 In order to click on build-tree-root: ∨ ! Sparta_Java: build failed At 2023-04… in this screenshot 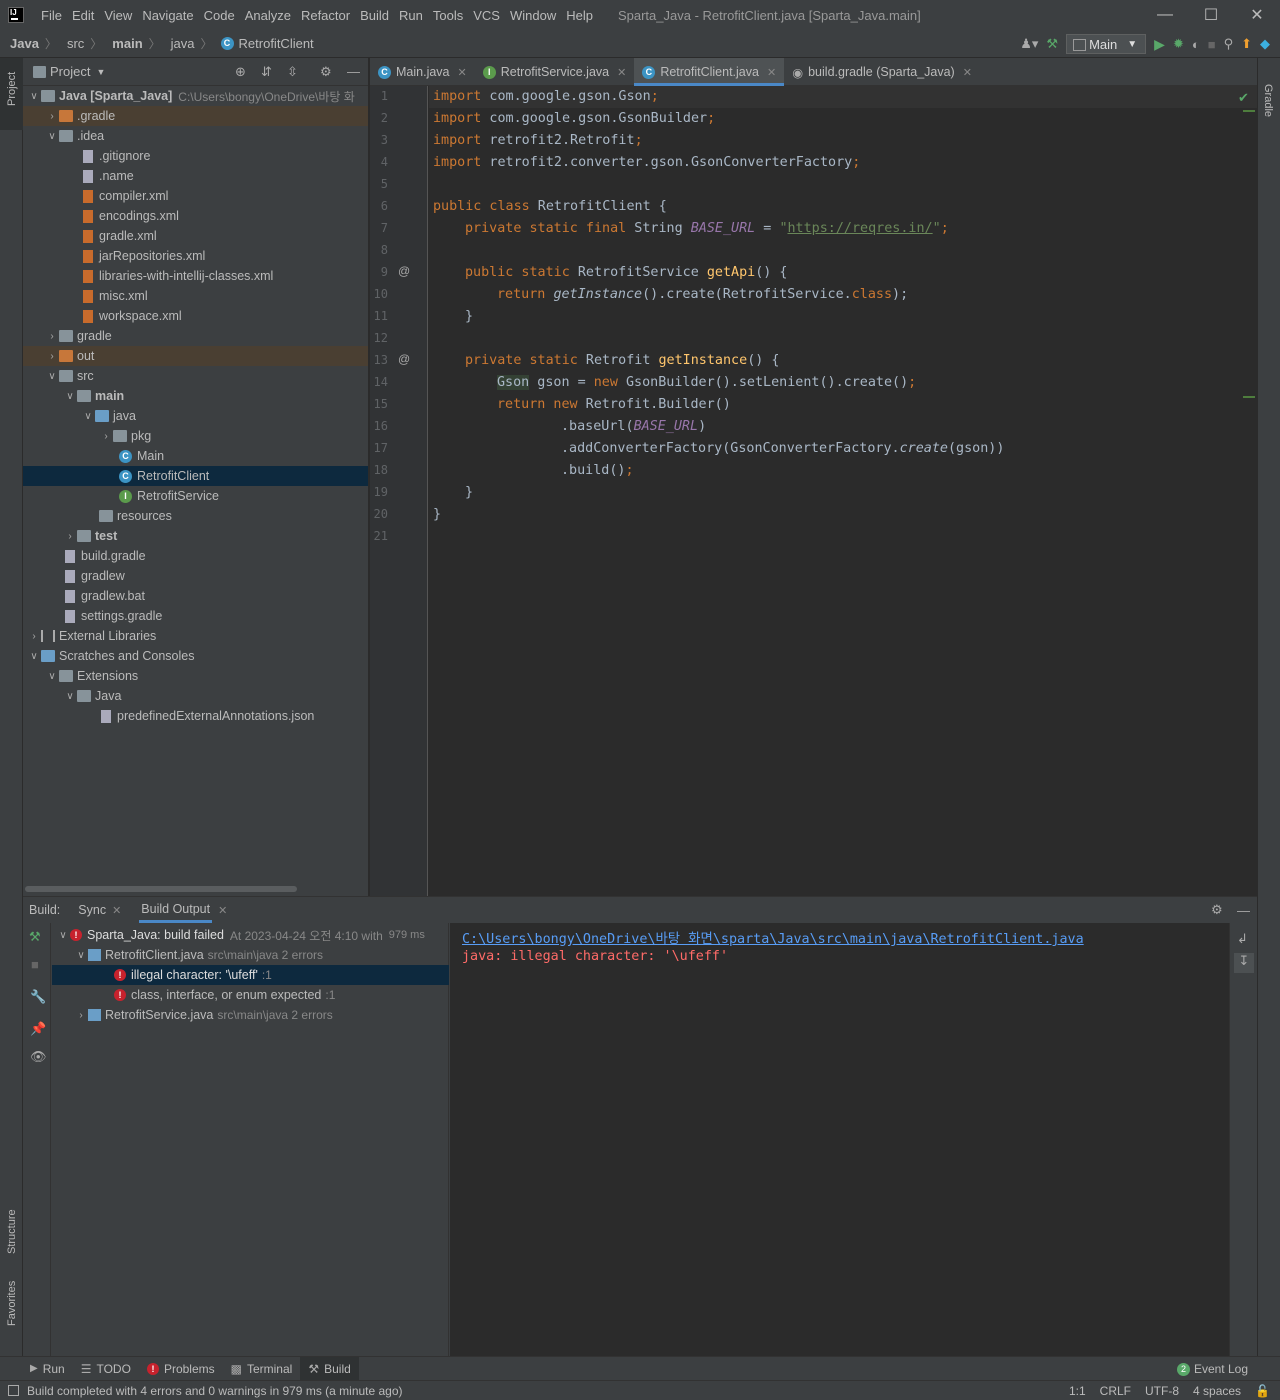, I will do `click(250, 935)`.